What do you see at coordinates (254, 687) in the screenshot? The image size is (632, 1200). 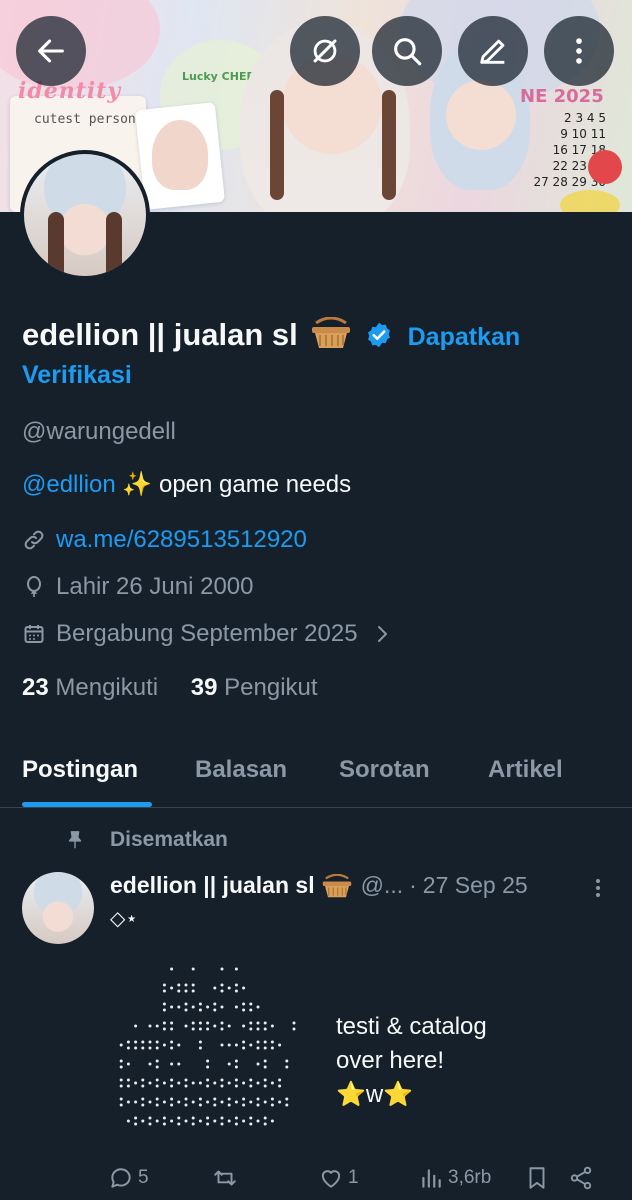 I see `followers-stat: 39 Pengikut` at bounding box center [254, 687].